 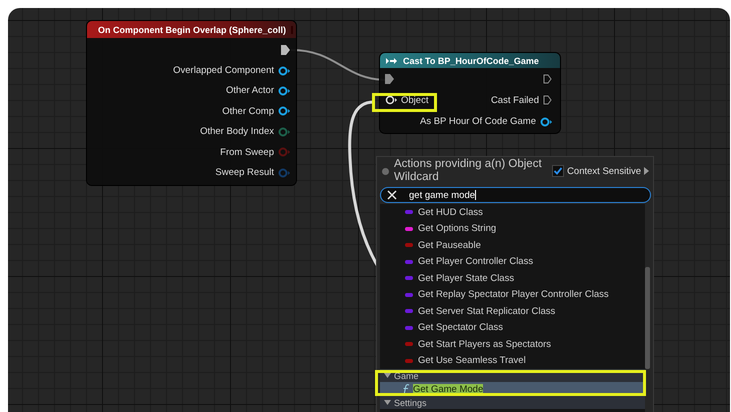 I want to click on pin-label: Cast Failed, so click(x=514, y=100).